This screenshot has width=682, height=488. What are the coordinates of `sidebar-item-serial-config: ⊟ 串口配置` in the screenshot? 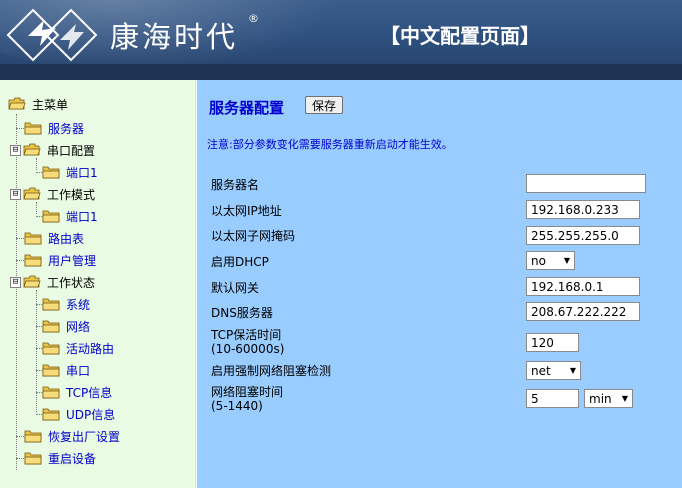 It's located at (52, 150).